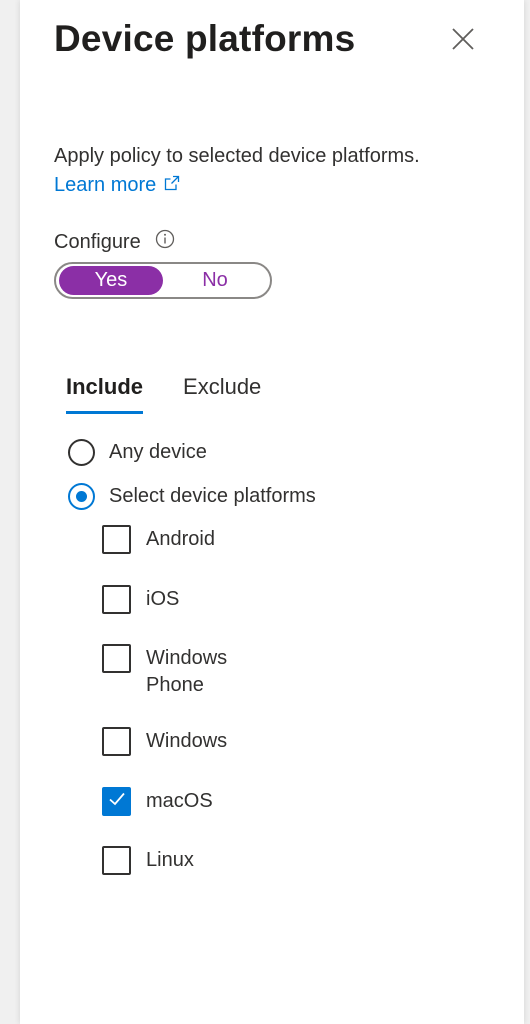  What do you see at coordinates (212, 496) in the screenshot?
I see `radio-label: Select device platforms` at bounding box center [212, 496].